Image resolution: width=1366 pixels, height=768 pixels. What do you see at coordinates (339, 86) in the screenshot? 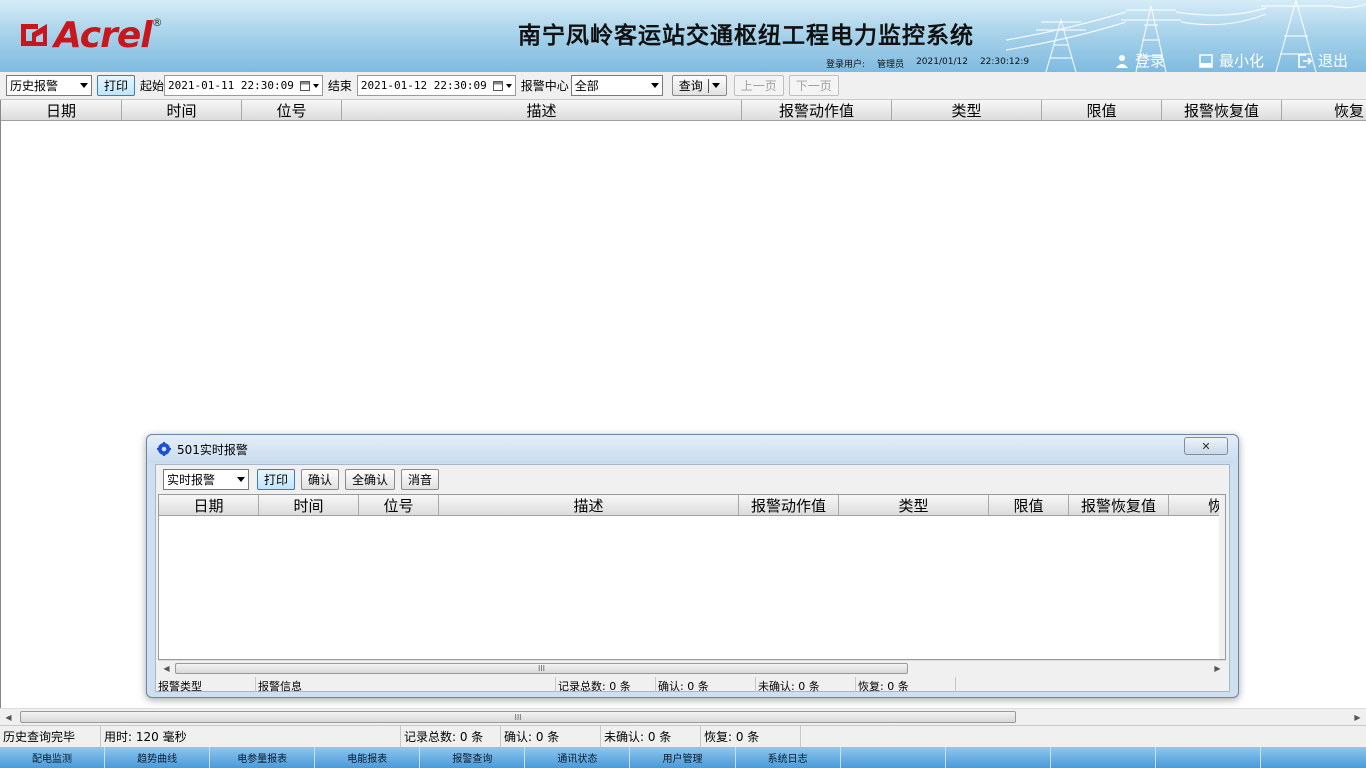
I see `end-label: 结束` at bounding box center [339, 86].